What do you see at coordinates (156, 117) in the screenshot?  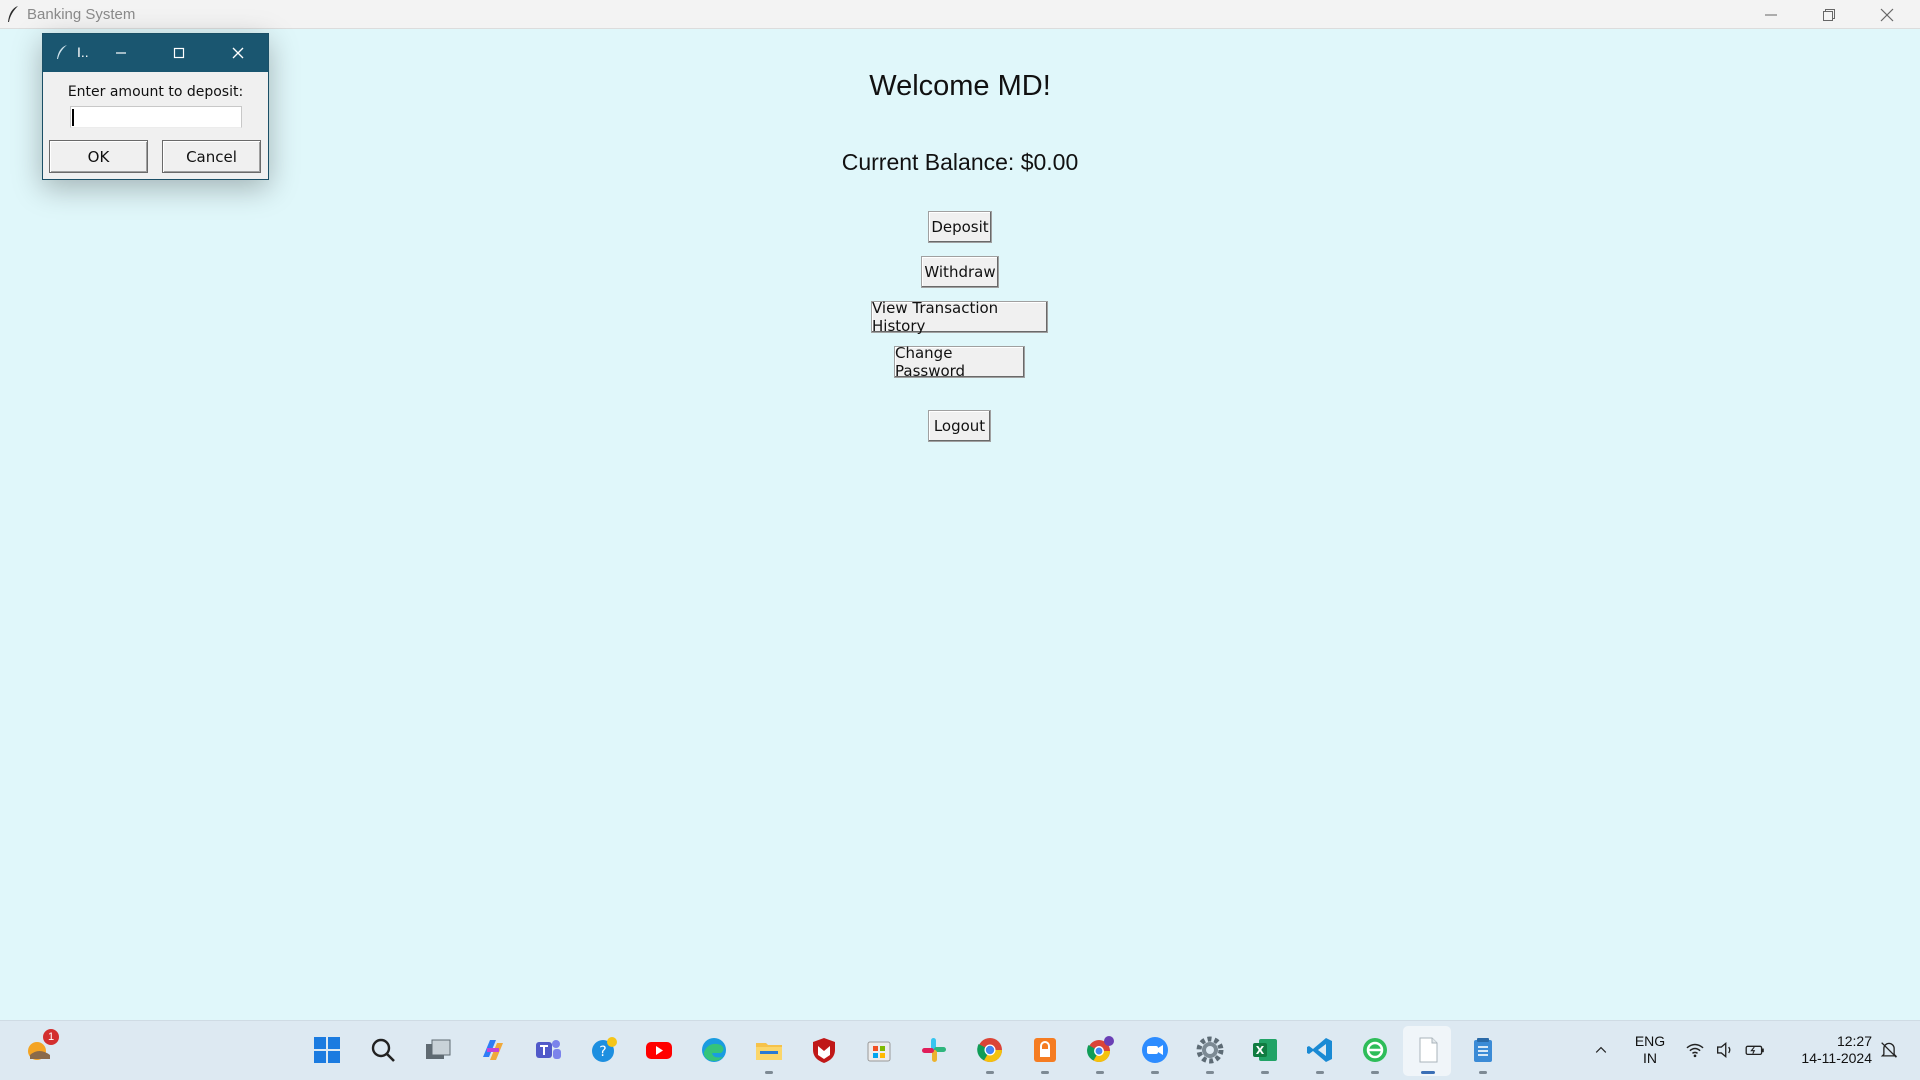 I see `deposit-amount-input` at bounding box center [156, 117].